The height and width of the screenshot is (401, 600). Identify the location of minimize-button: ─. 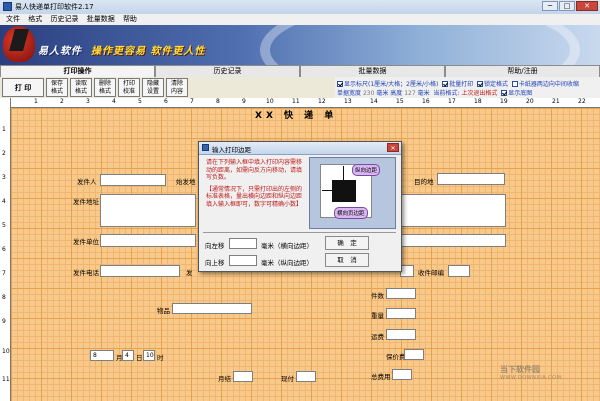
(550, 6).